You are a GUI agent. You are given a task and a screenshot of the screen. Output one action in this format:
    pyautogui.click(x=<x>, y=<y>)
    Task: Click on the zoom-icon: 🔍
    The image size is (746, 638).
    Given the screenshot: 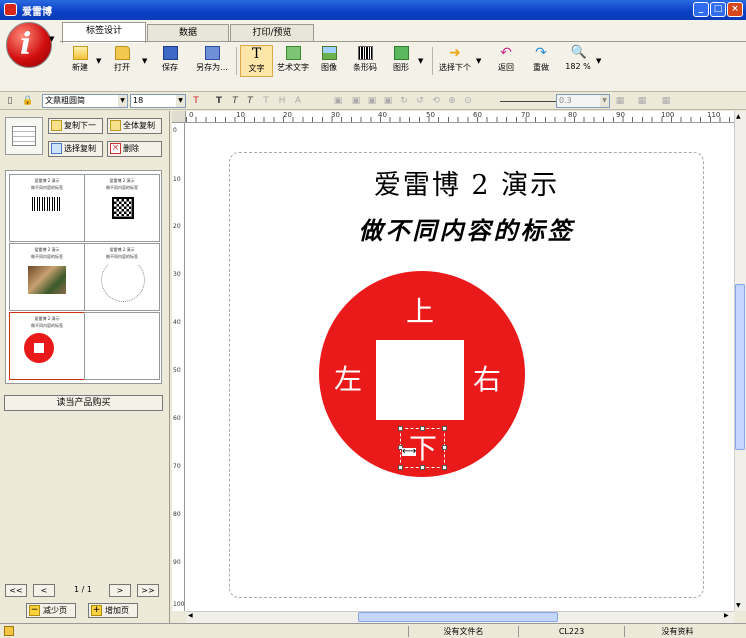 What is the action you would take?
    pyautogui.click(x=578, y=52)
    